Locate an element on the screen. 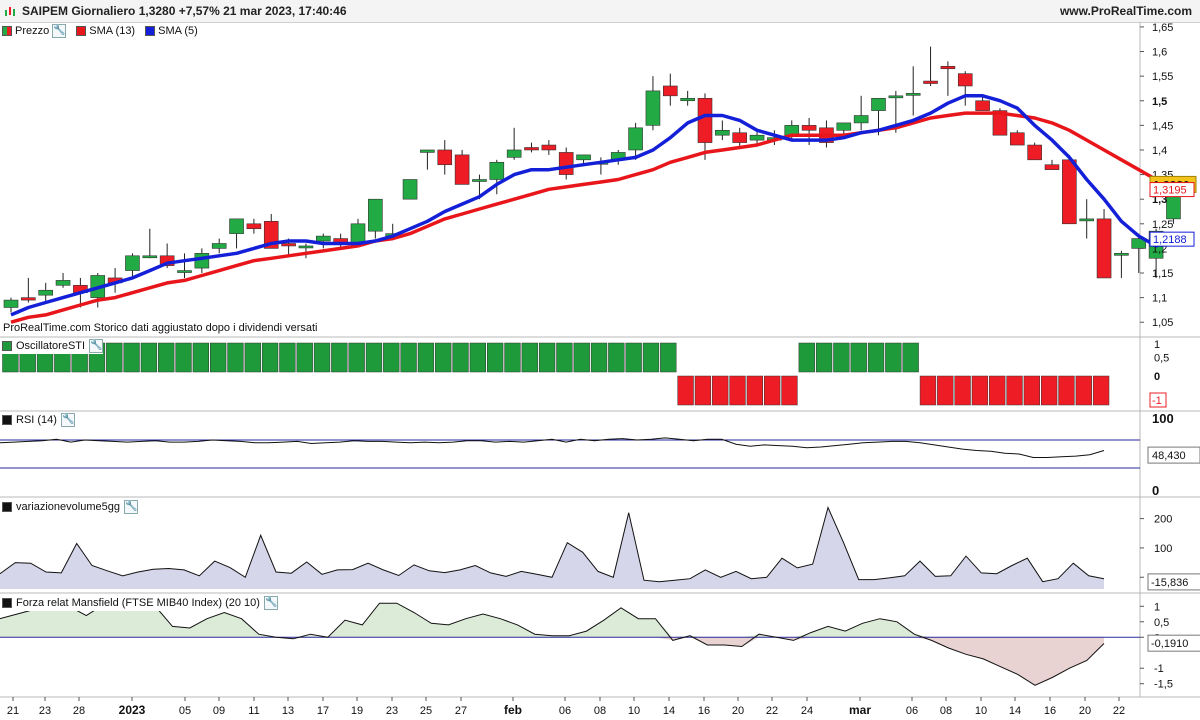 The image size is (1200, 720). x-axis-label: 17 is located at coordinates (323, 711).